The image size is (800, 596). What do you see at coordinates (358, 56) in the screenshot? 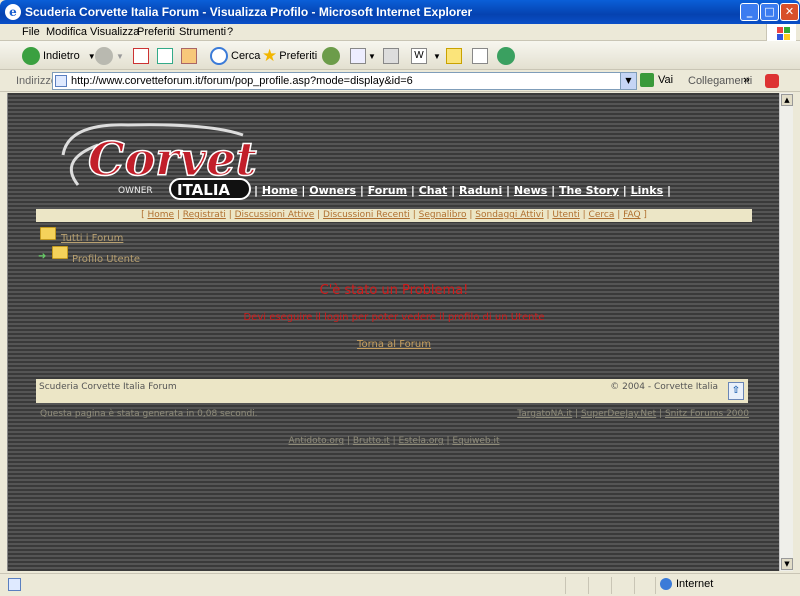
I see `mail-icon` at bounding box center [358, 56].